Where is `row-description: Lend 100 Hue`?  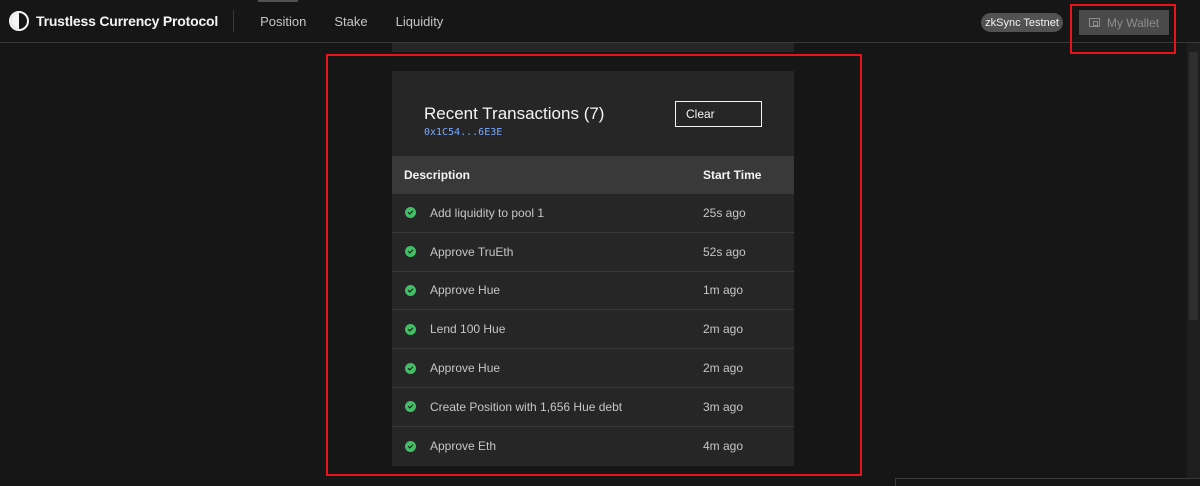 row-description: Lend 100 Hue is located at coordinates (468, 329).